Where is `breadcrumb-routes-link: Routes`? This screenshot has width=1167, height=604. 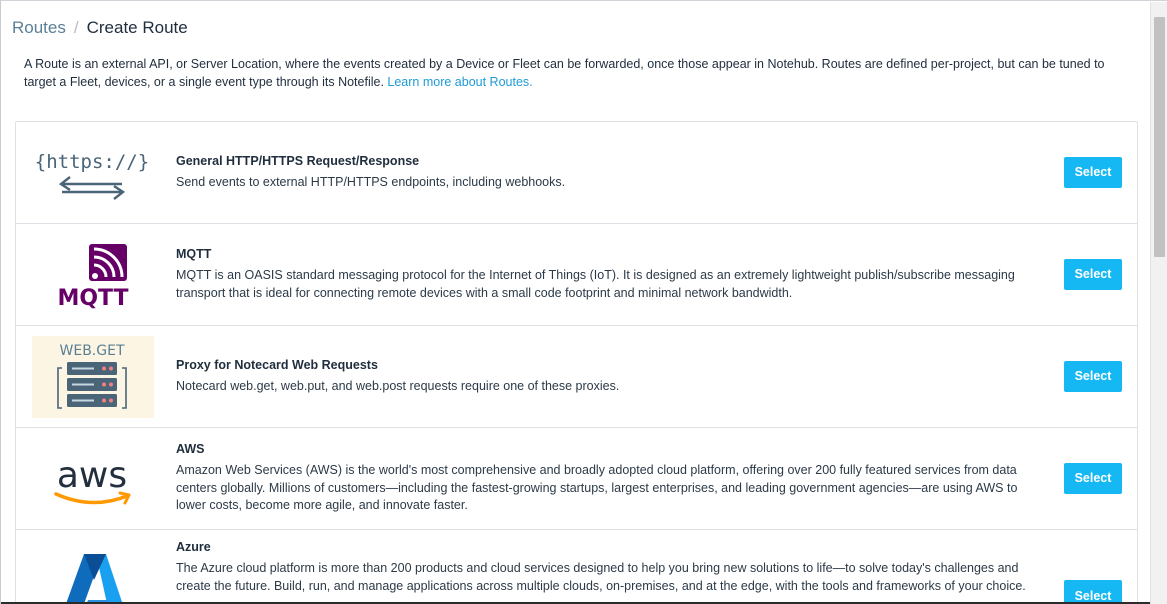
breadcrumb-routes-link: Routes is located at coordinates (39, 28).